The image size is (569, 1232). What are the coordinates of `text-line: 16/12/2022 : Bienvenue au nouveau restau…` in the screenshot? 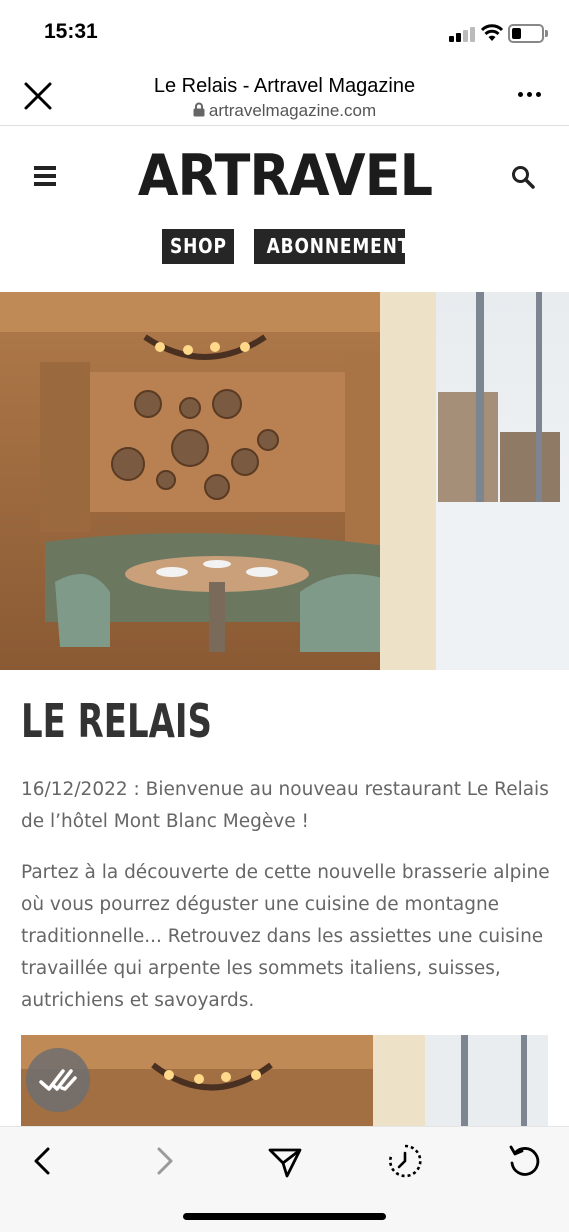 It's located at (285, 789).